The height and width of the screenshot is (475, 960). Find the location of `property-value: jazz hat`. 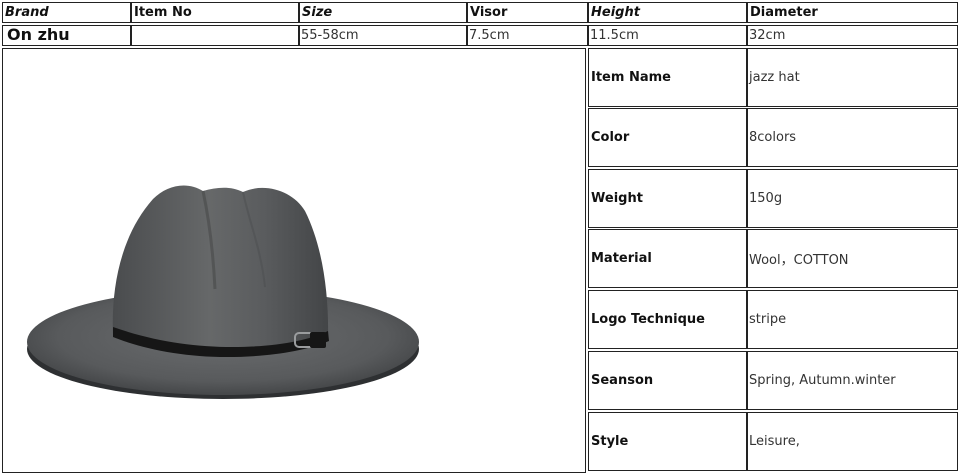

property-value: jazz hat is located at coordinates (852, 77).